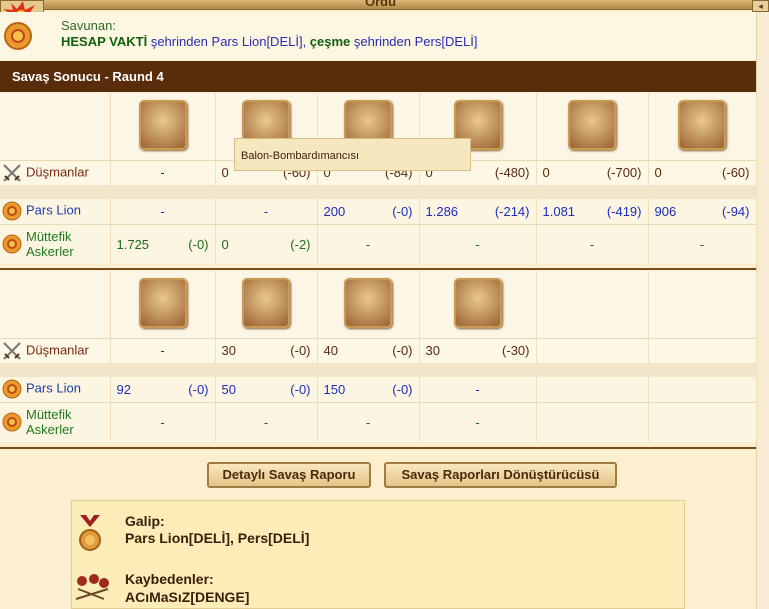 Image resolution: width=769 pixels, height=609 pixels. Describe the element at coordinates (289, 475) in the screenshot. I see `detailed-report-button: Detaylı Savaş Raporu` at that location.